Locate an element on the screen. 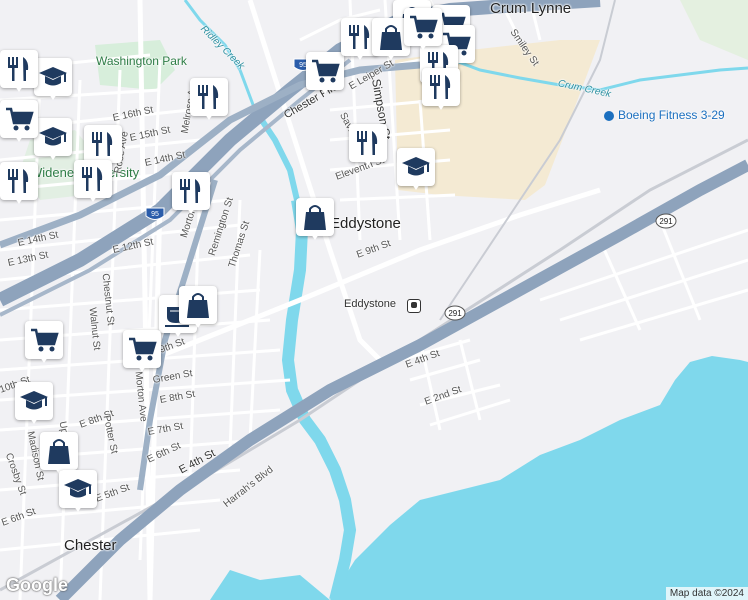 Image resolution: width=748 pixels, height=600 pixels. map-attribution: Map data ©2024 is located at coordinates (706, 593).